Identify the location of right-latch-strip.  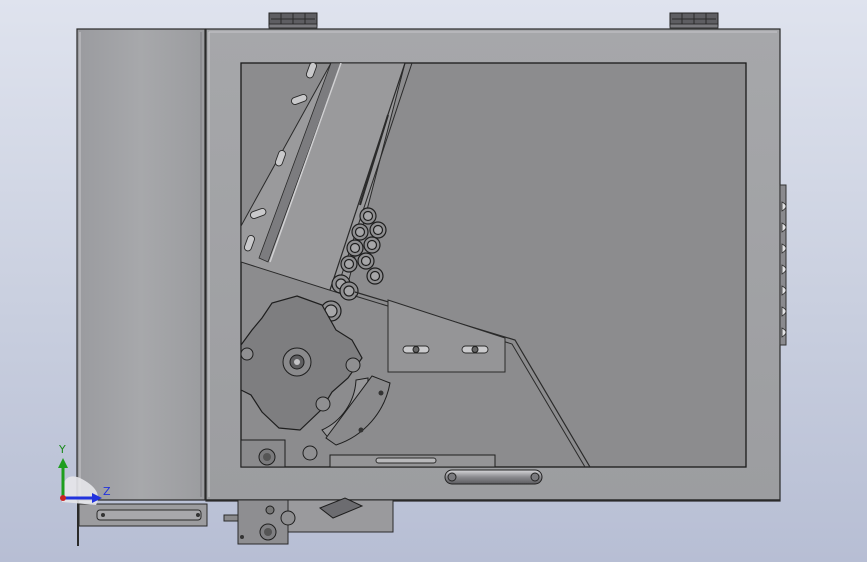
(783, 265).